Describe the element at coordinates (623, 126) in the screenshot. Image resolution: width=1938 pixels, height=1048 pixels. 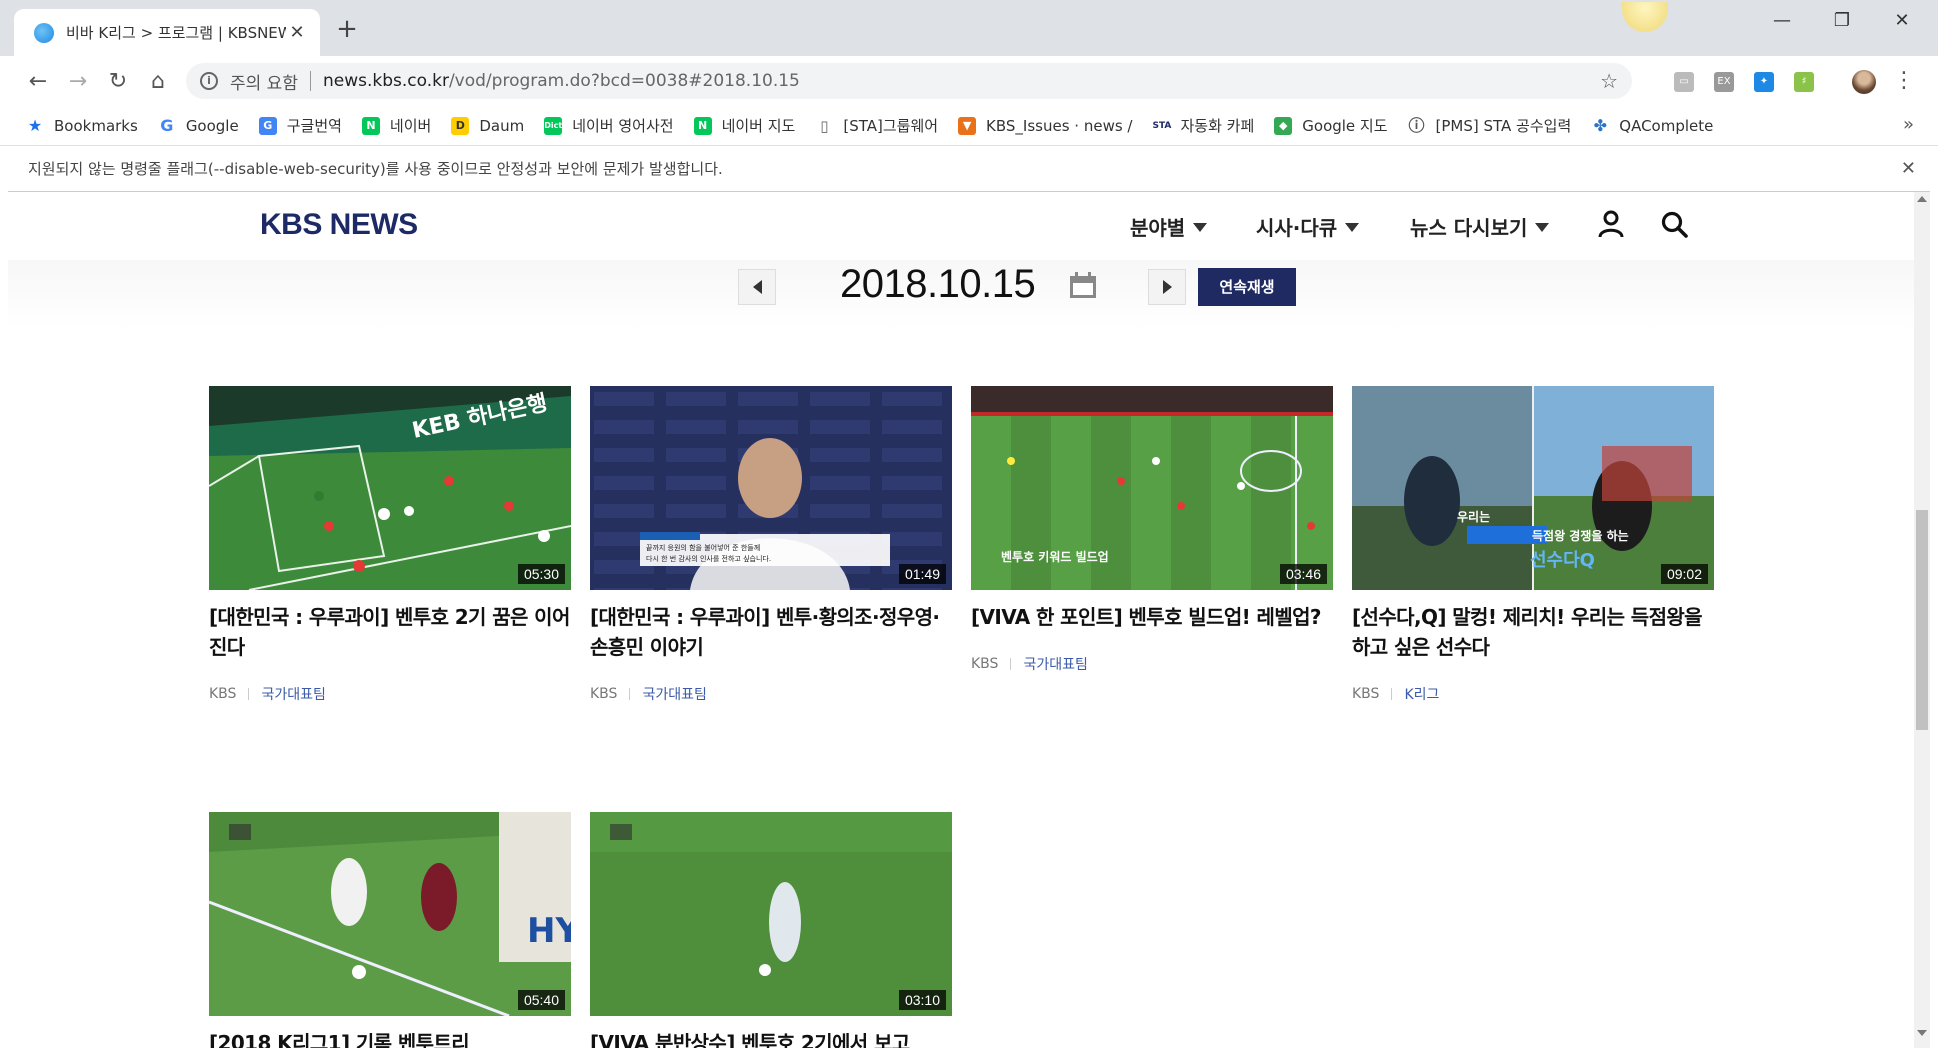
I see `bookmark-label: 네이버 영어사전` at that location.